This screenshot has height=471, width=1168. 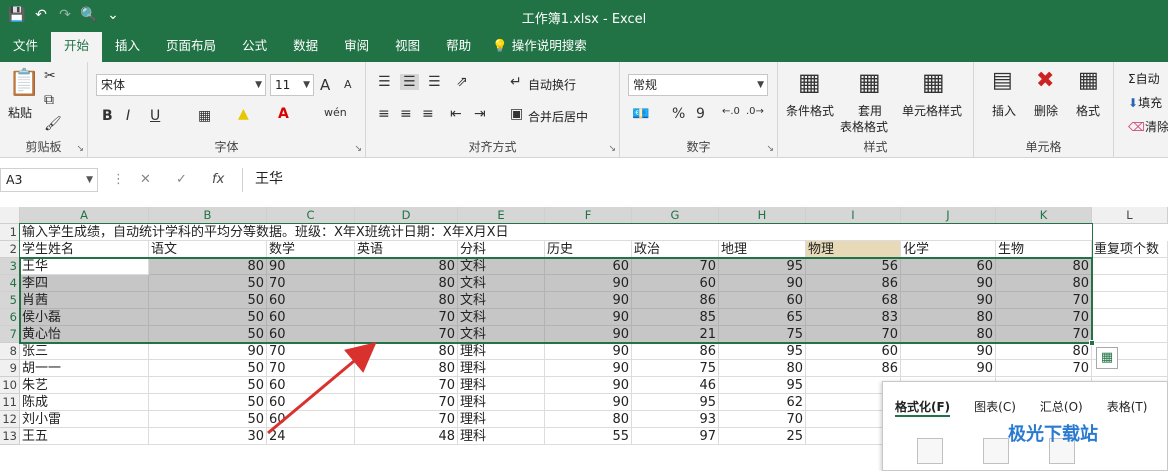 What do you see at coordinates (995, 407) in the screenshot?
I see `qa-tab-charts: 图表(C)` at bounding box center [995, 407].